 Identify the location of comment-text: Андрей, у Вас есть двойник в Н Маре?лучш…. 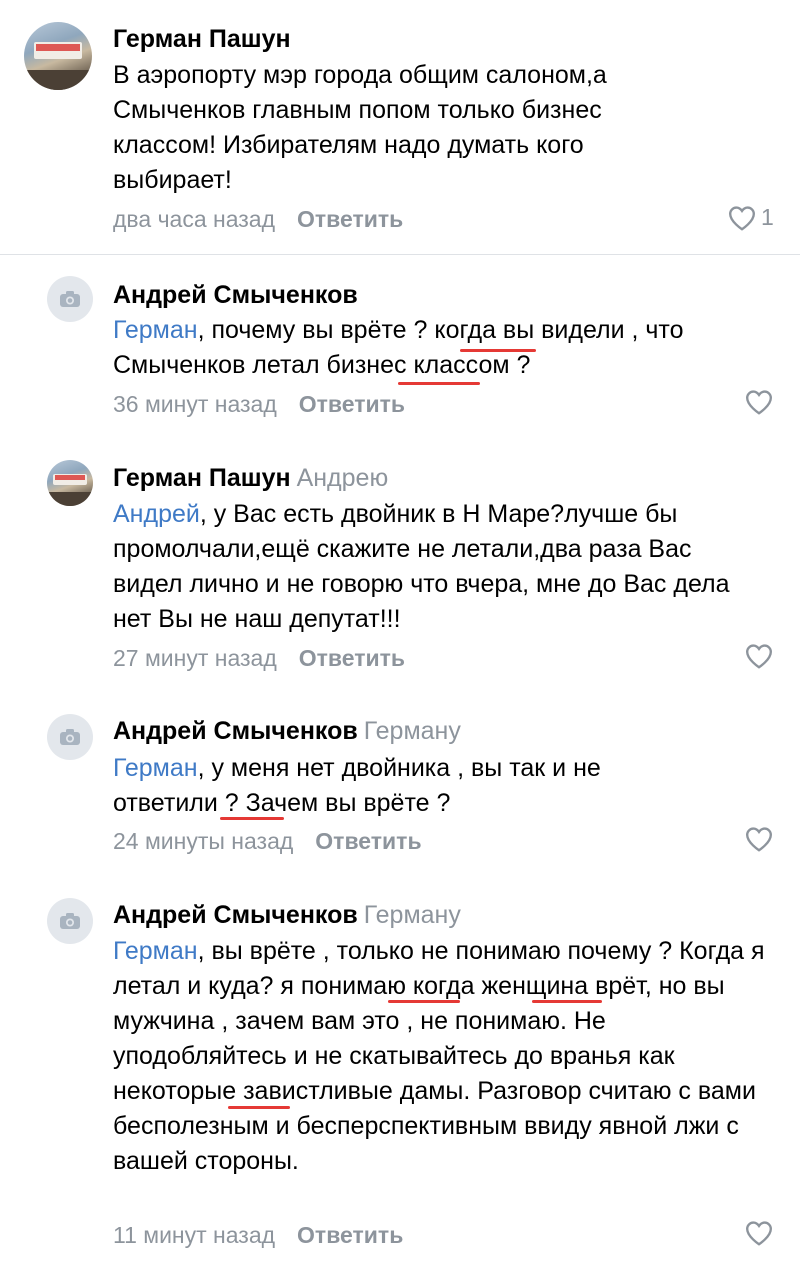
(438, 567).